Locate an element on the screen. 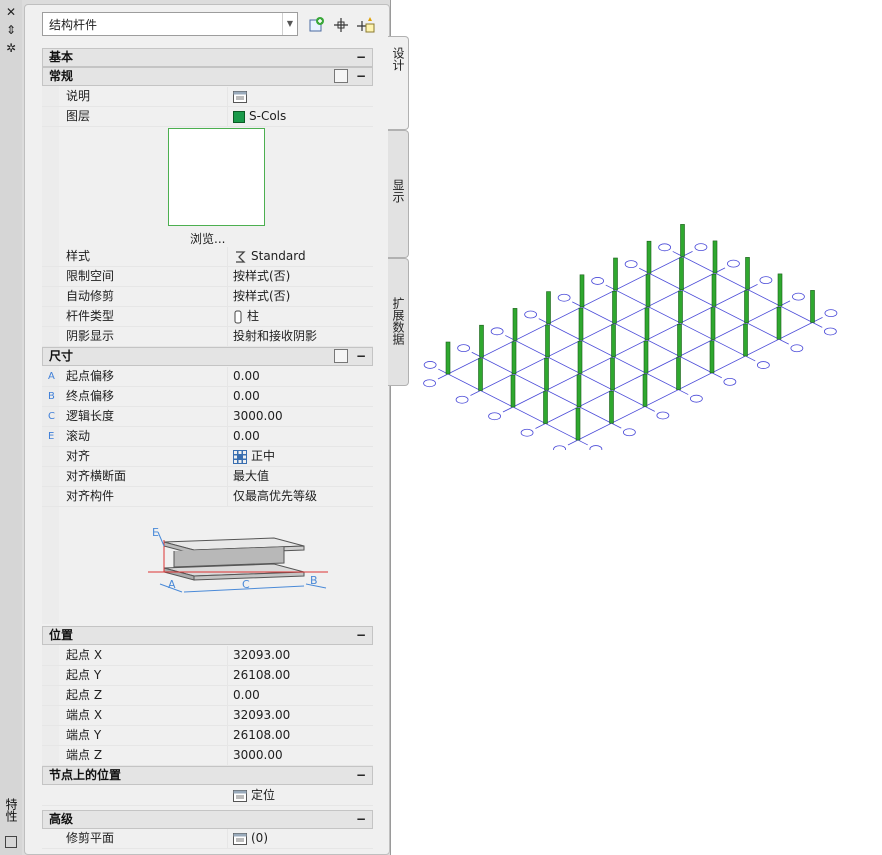 Image resolution: width=882 pixels, height=855 pixels. grid-line is located at coordinates (565, 315).